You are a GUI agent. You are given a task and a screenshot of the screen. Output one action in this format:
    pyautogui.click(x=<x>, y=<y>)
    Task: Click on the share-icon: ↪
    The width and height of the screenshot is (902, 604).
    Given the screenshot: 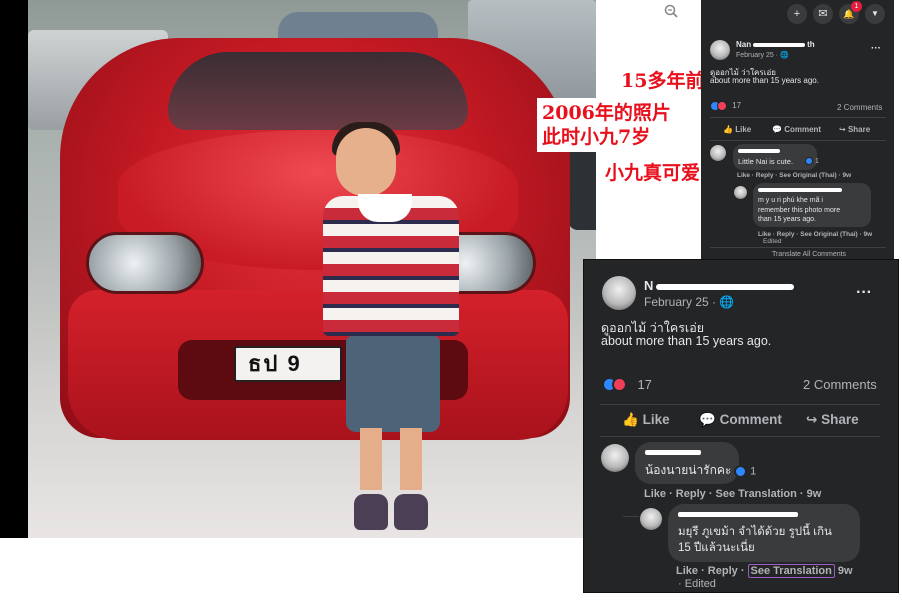 What is the action you would take?
    pyautogui.click(x=842, y=129)
    